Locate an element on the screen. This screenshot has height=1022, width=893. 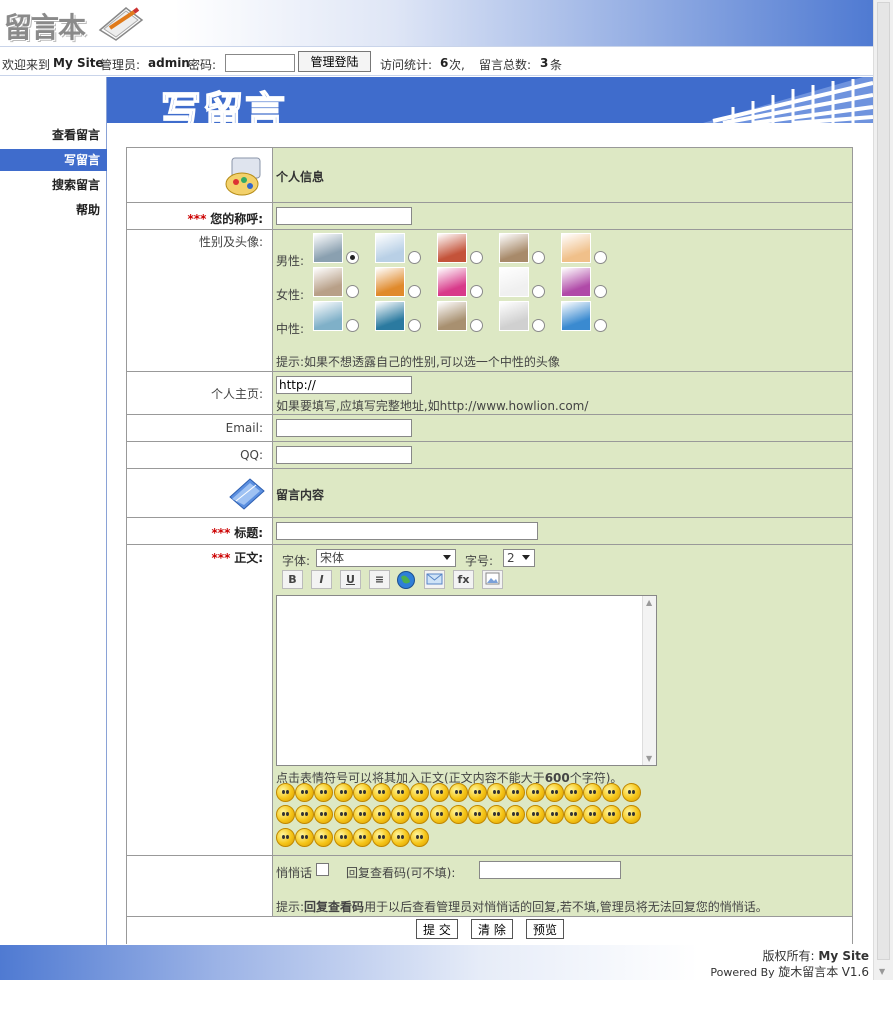
flash-button: fx is located at coordinates (463, 579).